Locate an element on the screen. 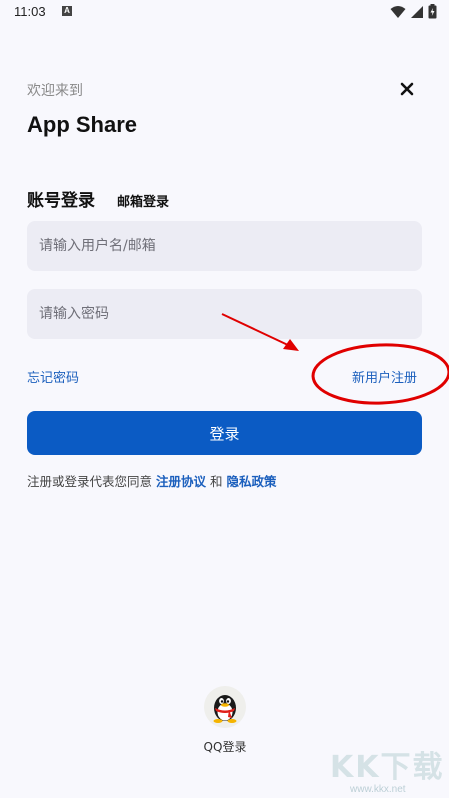  agreement-and: 和 is located at coordinates (216, 481).